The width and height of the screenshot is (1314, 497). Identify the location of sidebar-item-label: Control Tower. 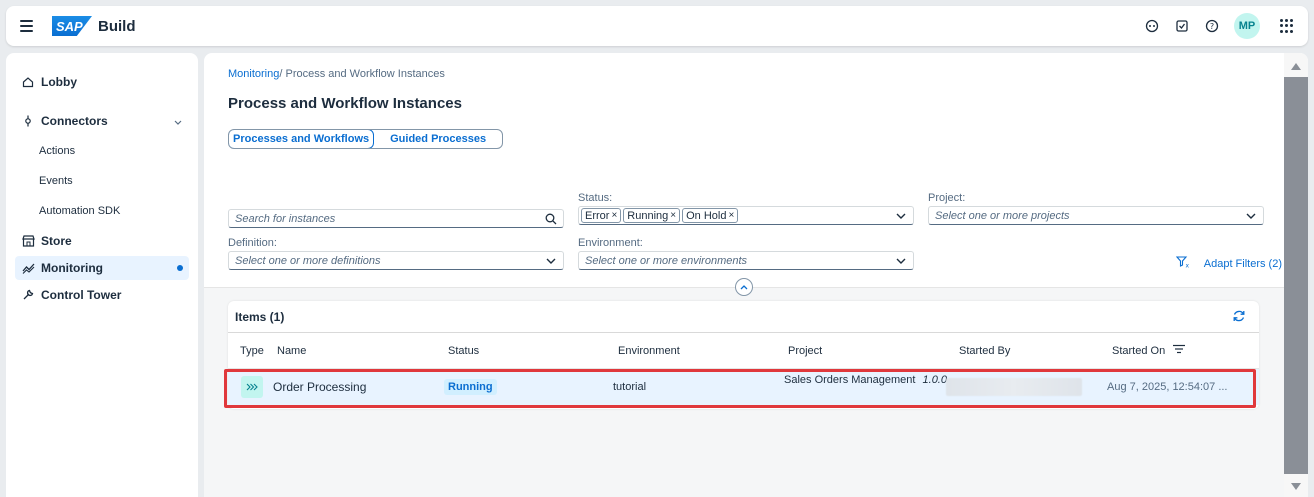
(81, 295).